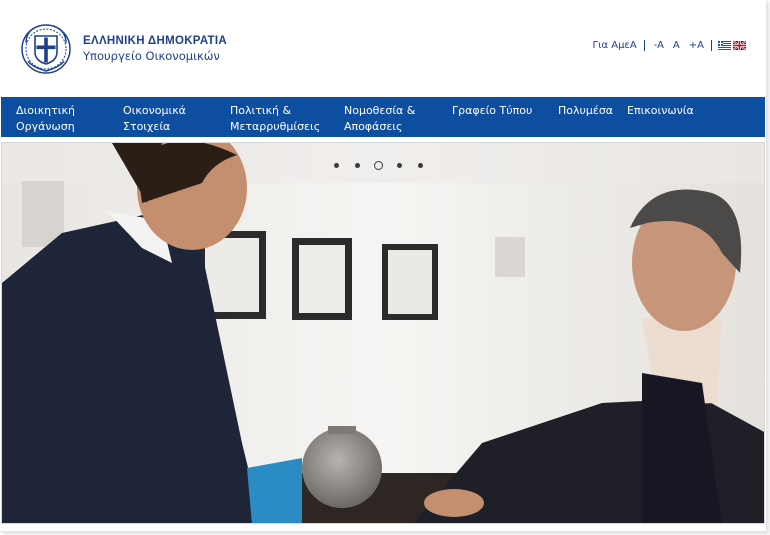 The image size is (770, 535). Describe the element at coordinates (154, 119) in the screenshot. I see `nav-item-financial-data: Οικονομικά Στοιχεία` at that location.